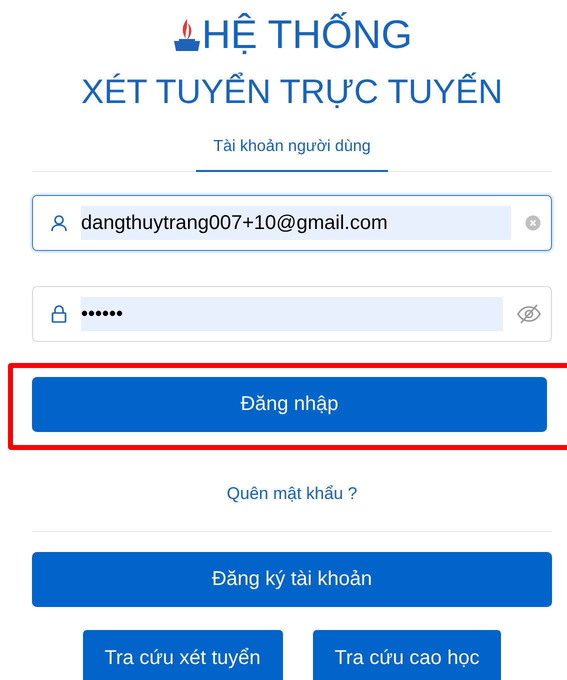 This screenshot has width=567, height=680. Describe the element at coordinates (59, 314) in the screenshot. I see `lock-icon` at that location.